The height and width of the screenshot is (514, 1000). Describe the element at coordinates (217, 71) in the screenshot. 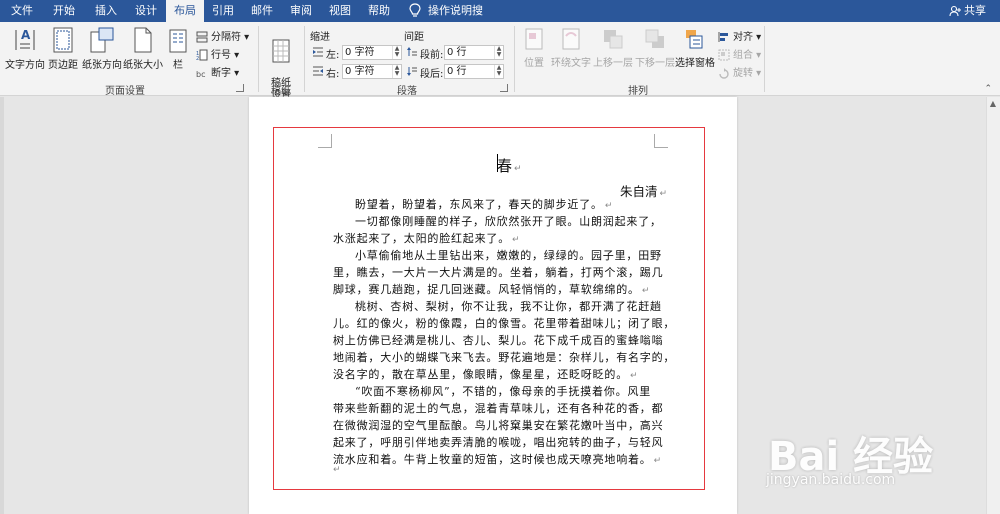

I see `hyphenation-button: bc 断字 ▾` at that location.